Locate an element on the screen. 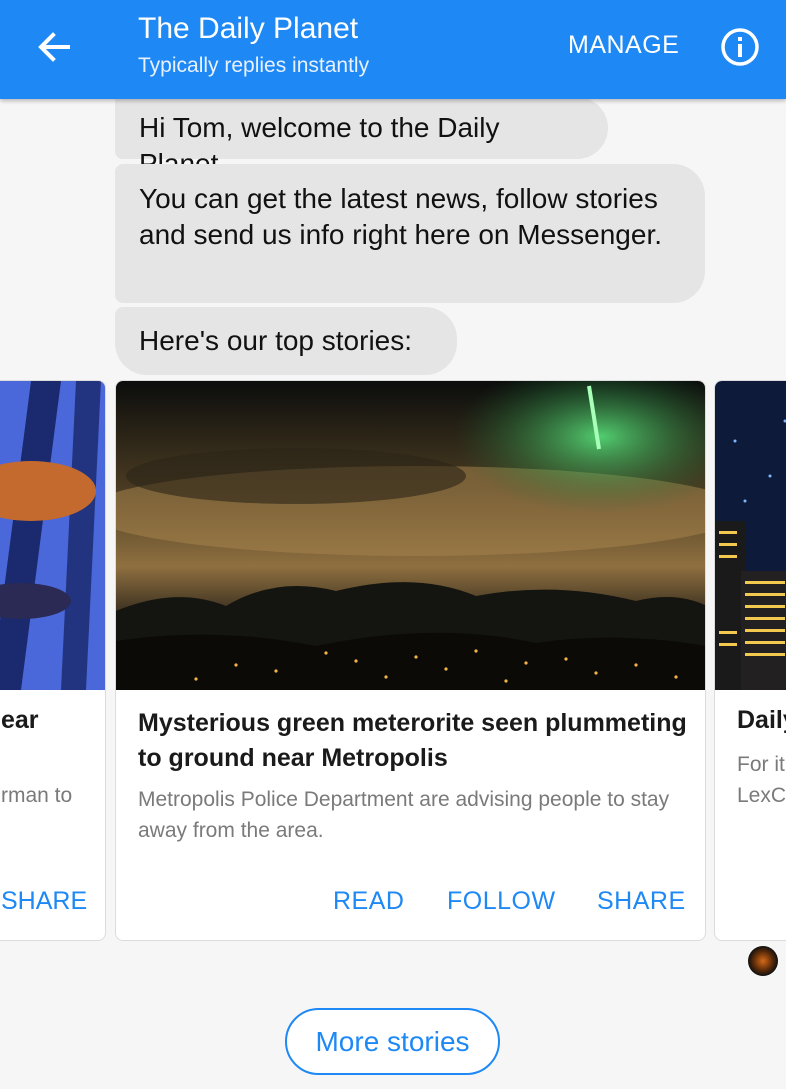 The width and height of the screenshot is (786, 1089). story-subtitle: For it LexC is located at coordinates (761, 780).